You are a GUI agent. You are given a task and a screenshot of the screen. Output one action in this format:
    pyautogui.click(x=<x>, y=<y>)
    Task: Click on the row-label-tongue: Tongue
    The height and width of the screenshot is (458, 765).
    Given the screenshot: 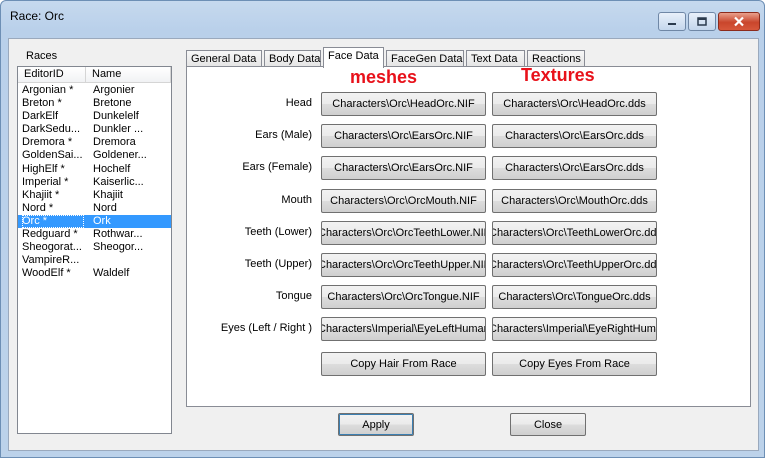 What is the action you would take?
    pyautogui.click(x=293, y=296)
    